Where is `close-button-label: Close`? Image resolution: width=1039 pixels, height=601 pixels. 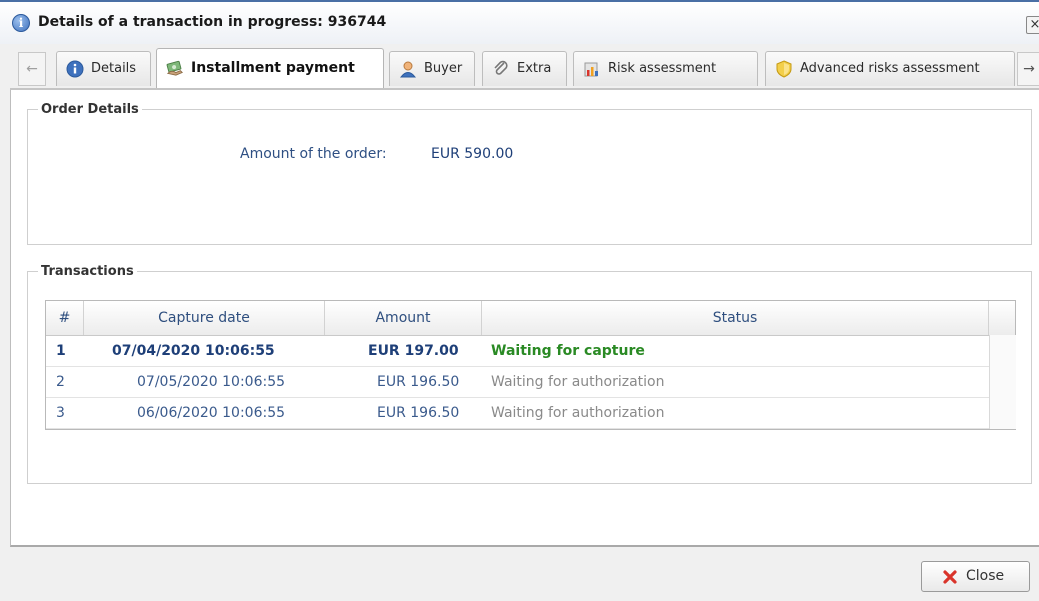
close-button-label: Close is located at coordinates (985, 576).